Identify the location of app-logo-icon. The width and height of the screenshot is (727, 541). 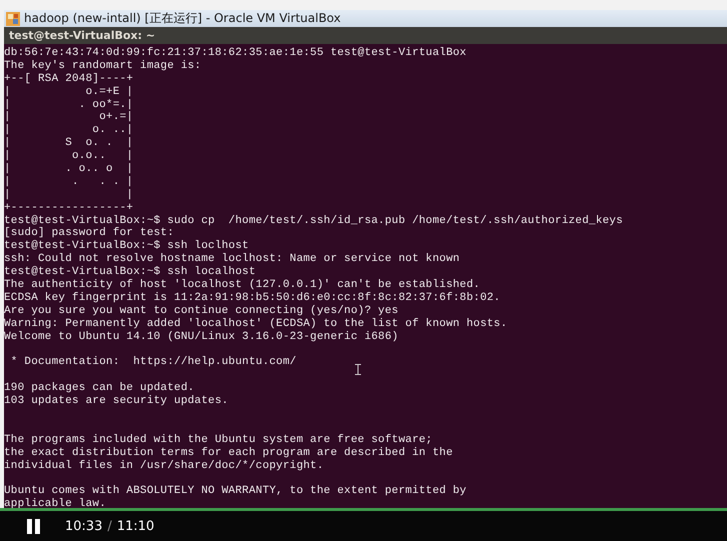
(13, 19).